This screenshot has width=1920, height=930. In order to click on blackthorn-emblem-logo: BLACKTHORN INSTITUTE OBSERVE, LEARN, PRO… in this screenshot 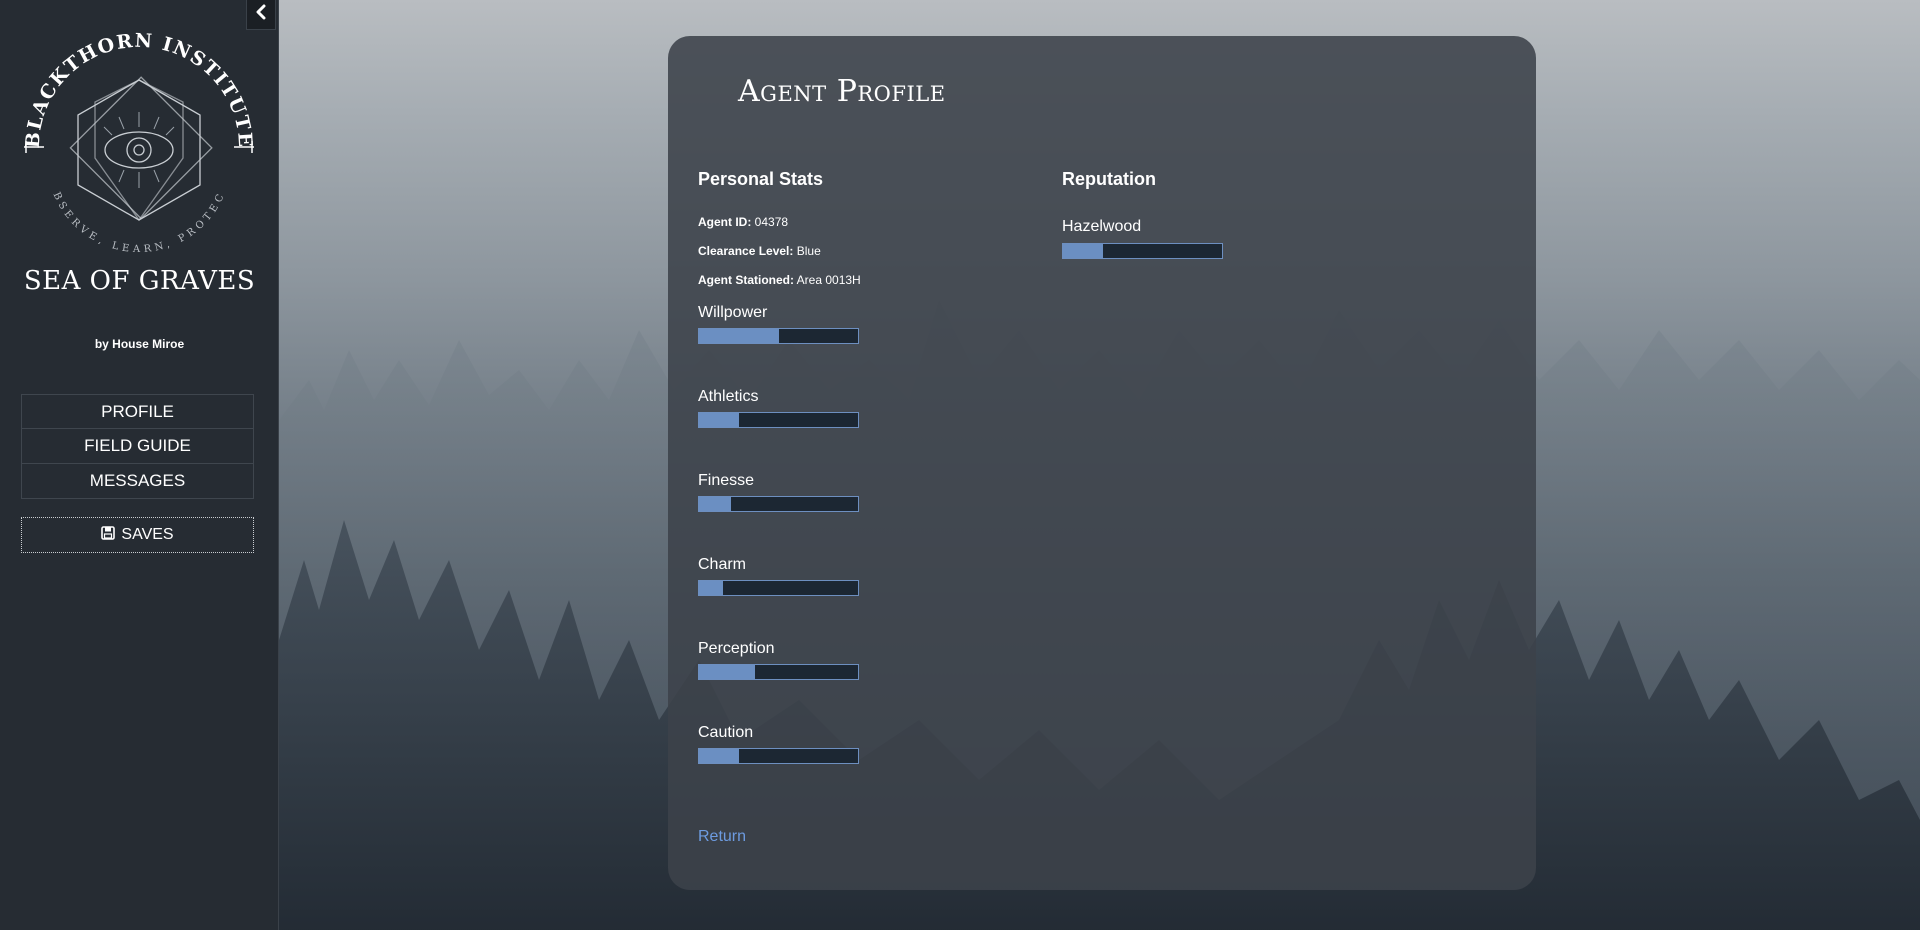, I will do `click(136, 143)`.